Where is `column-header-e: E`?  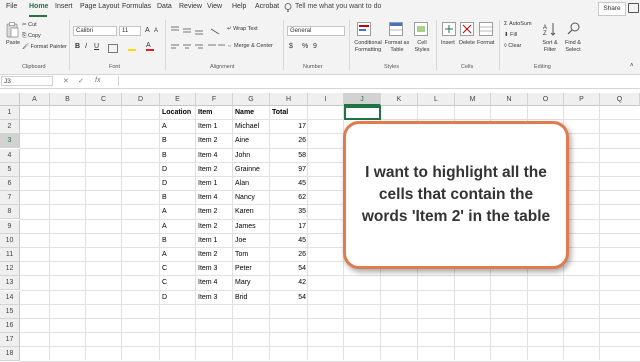
column-header-e: E is located at coordinates (178, 99).